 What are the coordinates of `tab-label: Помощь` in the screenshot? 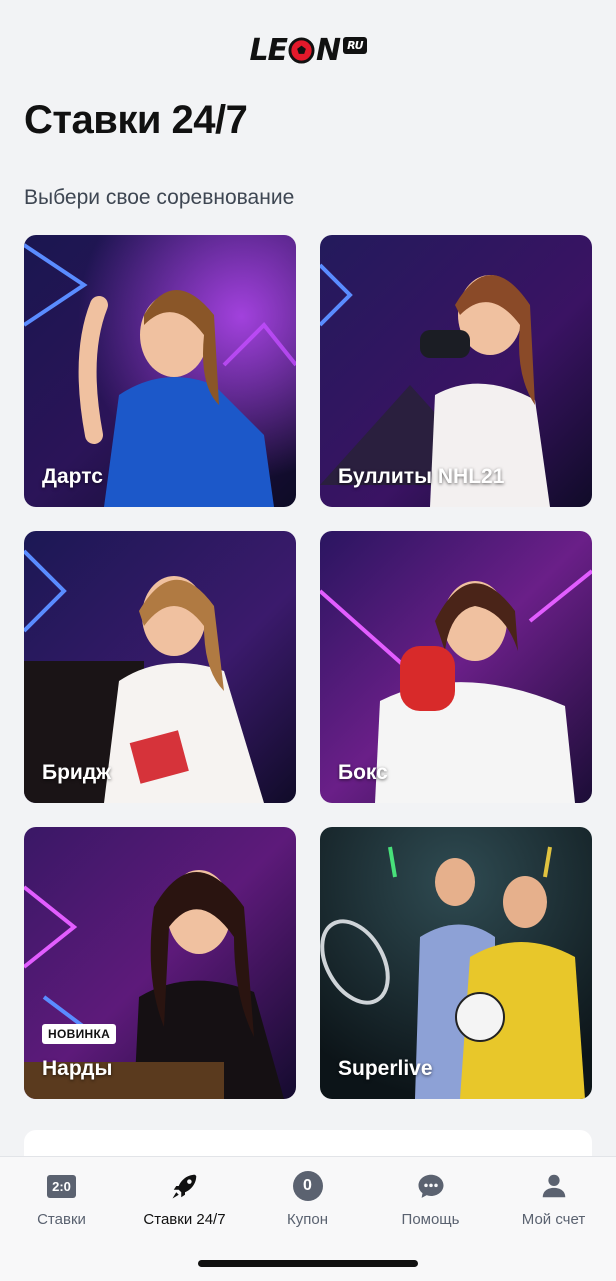 It's located at (430, 1219).